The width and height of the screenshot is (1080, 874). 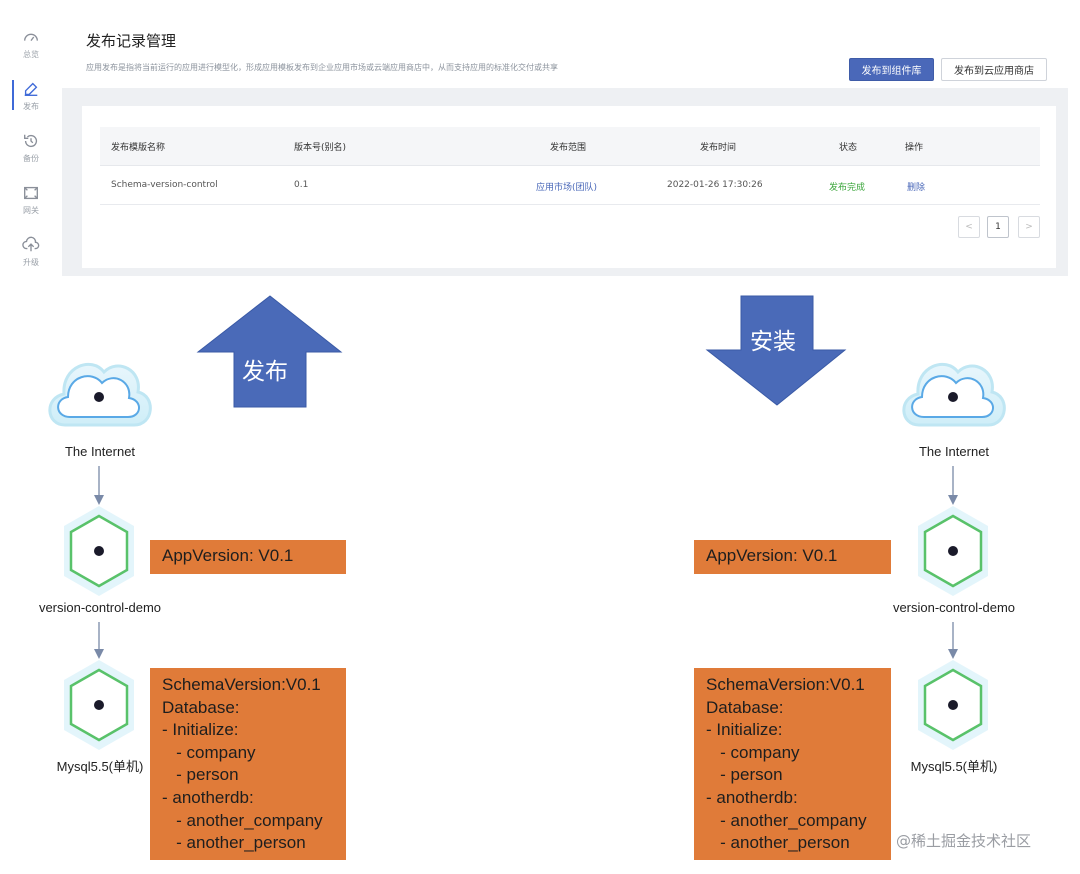 I want to click on left-db-hex-icon, so click(x=99, y=705).